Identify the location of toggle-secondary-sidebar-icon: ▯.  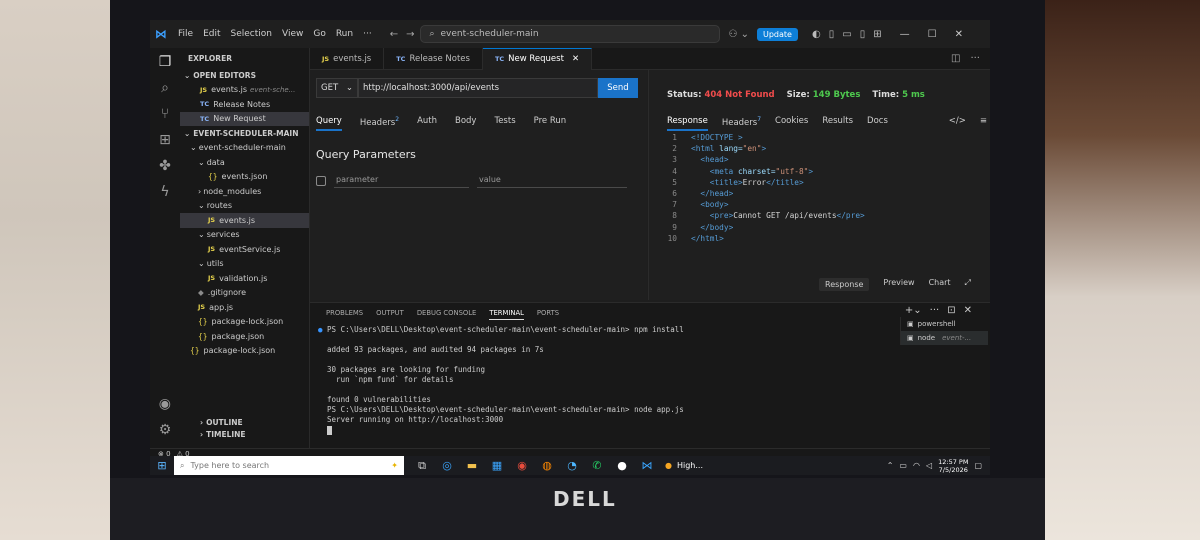
(863, 34).